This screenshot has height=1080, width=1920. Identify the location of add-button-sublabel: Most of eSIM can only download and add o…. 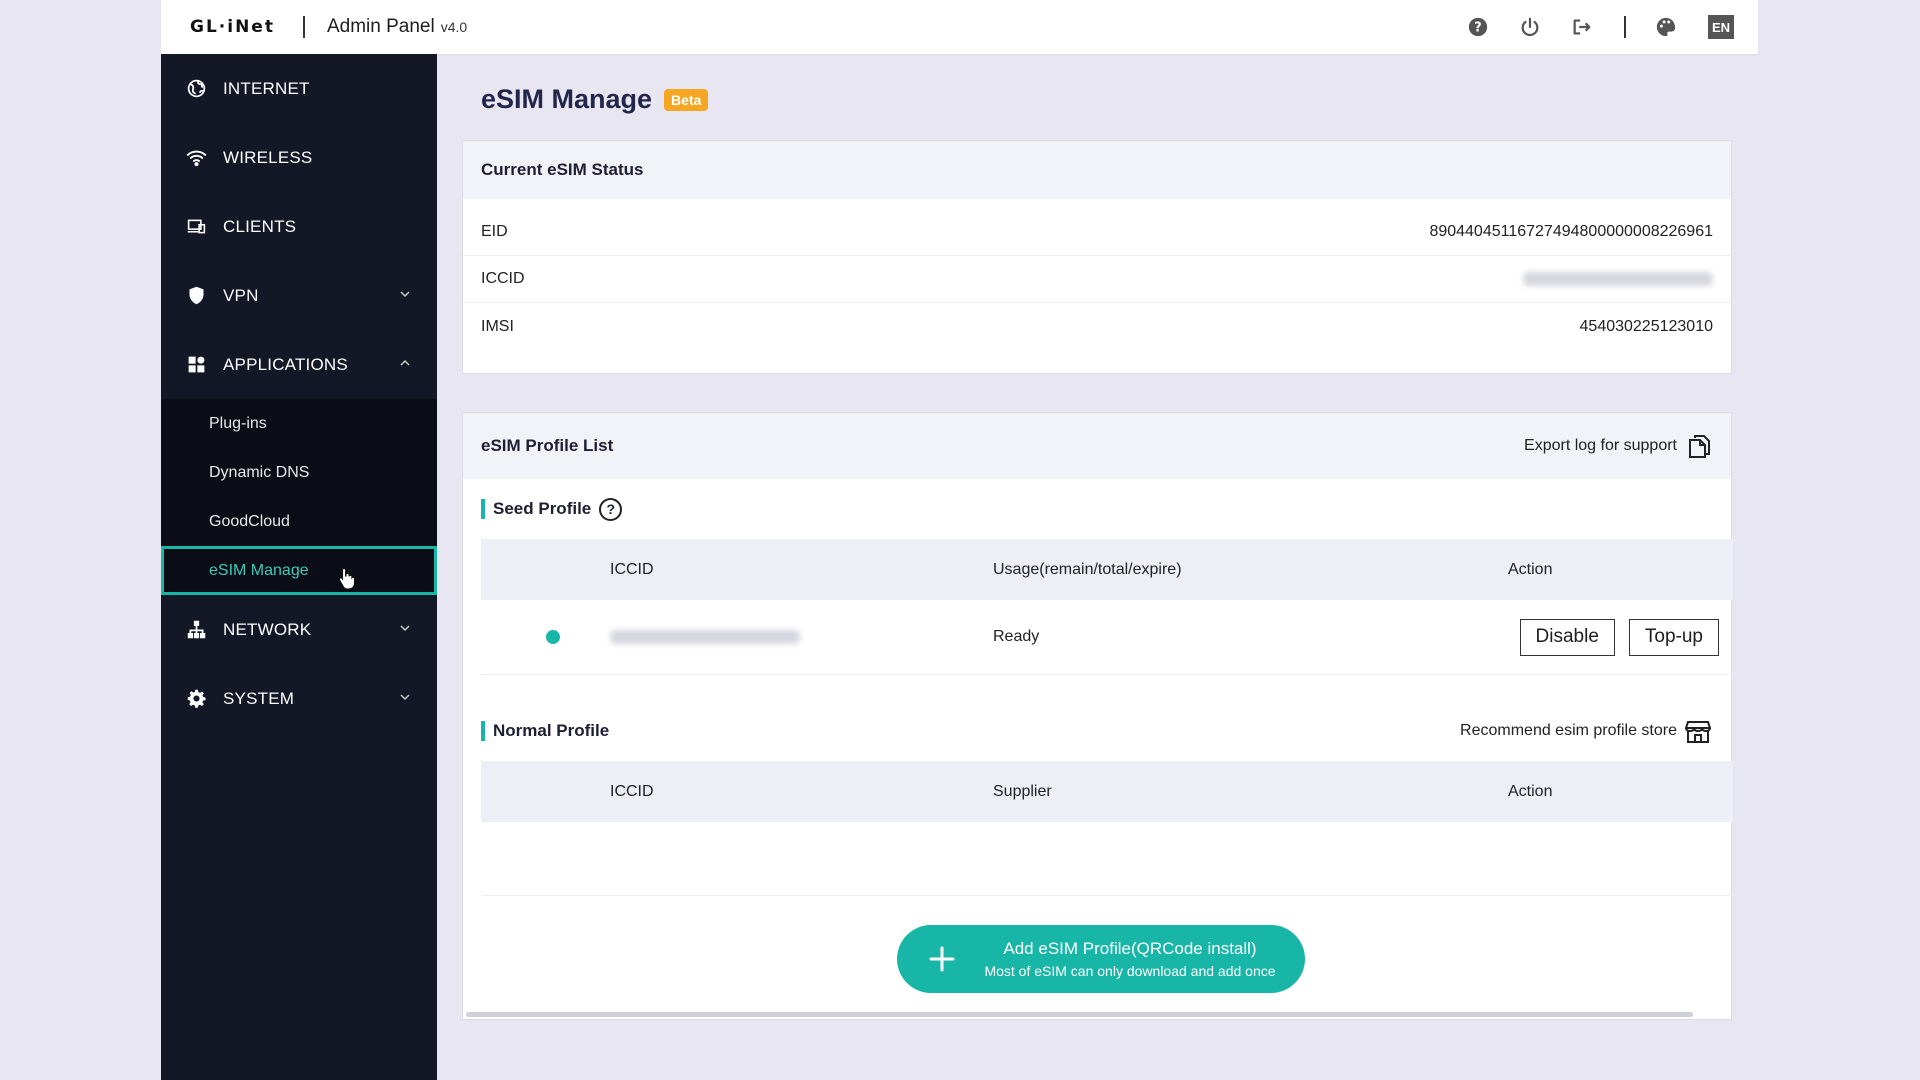
(1130, 971).